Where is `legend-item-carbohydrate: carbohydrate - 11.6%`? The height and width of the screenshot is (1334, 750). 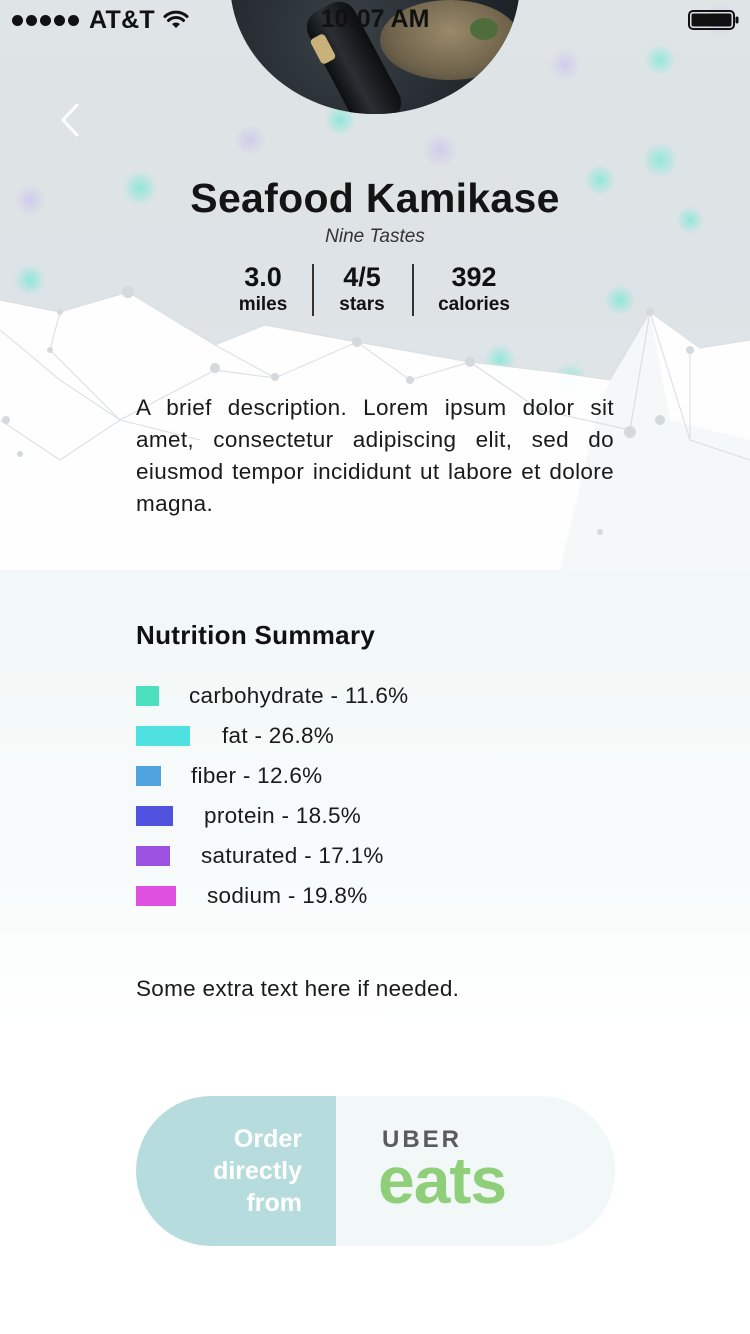
legend-item-carbohydrate: carbohydrate - 11.6% is located at coordinates (386, 696).